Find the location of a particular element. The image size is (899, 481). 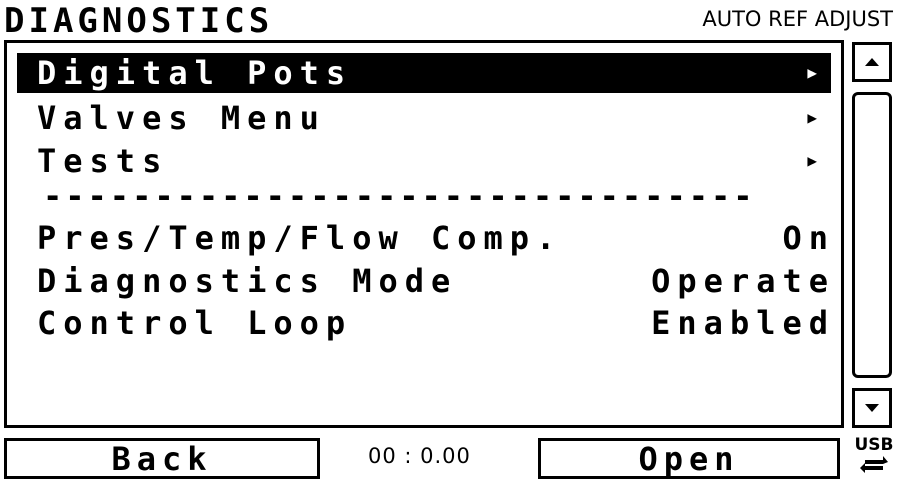

menu-item-digital-pots: Digital Pots ▶ is located at coordinates (424, 73).